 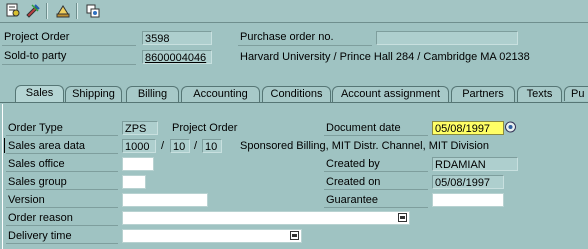 I want to click on project-order-field: 3598, so click(x=177, y=38).